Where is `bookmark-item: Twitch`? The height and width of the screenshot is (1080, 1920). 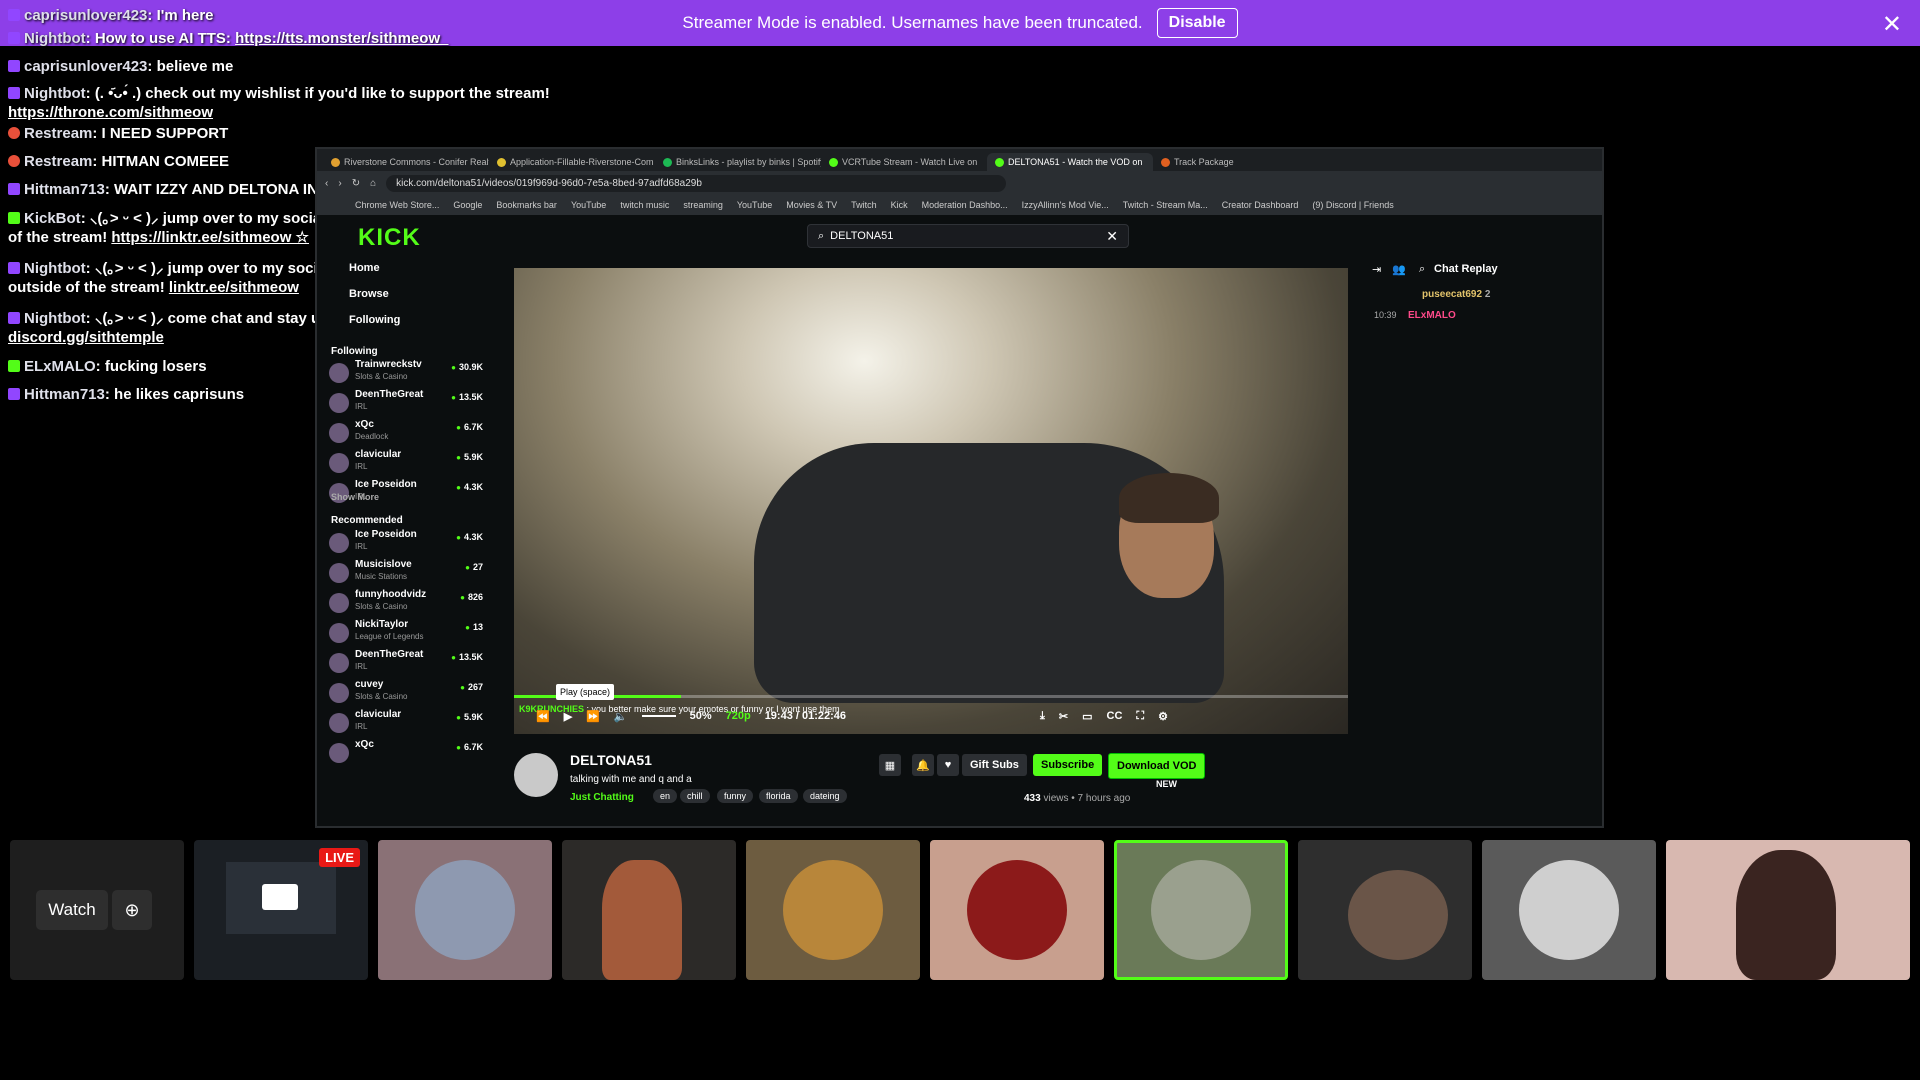 bookmark-item: Twitch is located at coordinates (864, 205).